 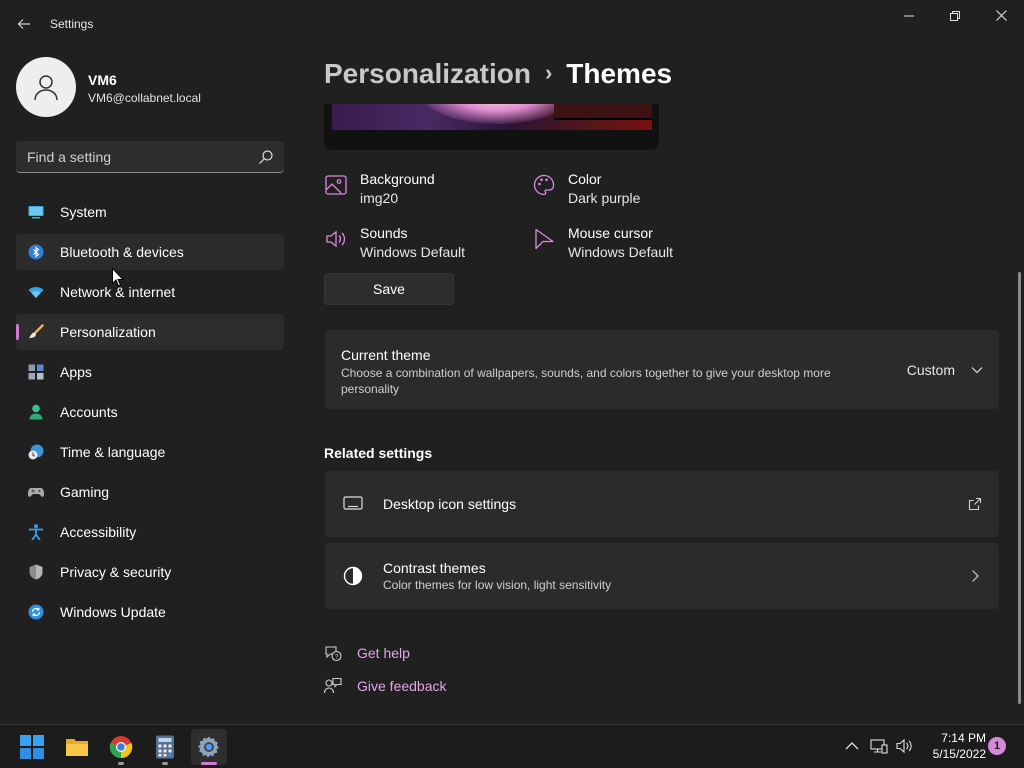 I want to click on minimize-icon, so click(x=909, y=16).